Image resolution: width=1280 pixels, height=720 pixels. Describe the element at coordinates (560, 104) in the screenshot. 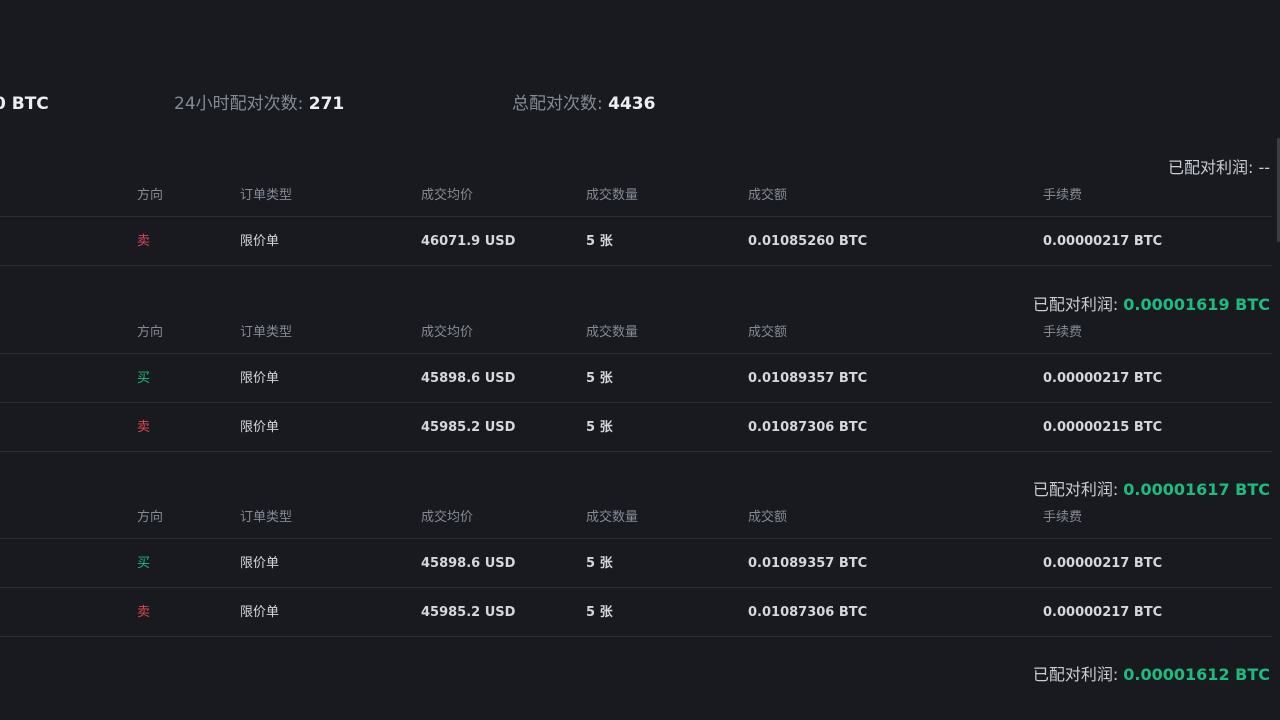

I see `stat-total-matches-label: 总配对次数:` at that location.